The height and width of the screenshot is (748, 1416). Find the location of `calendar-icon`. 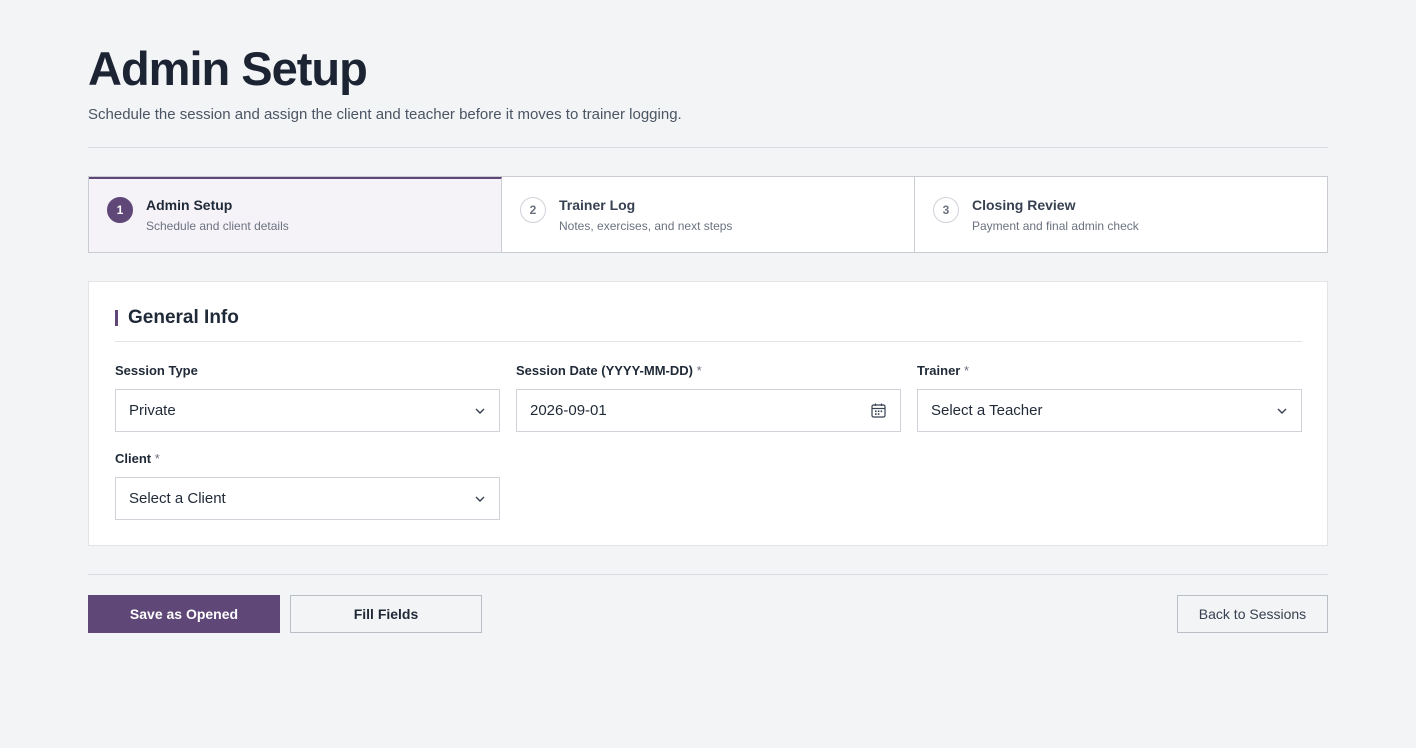

calendar-icon is located at coordinates (878, 410).